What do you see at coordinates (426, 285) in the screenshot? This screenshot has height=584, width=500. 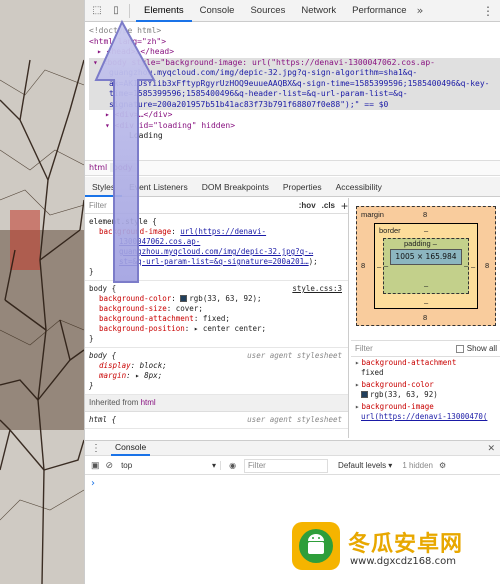 I see `padding-bottom-value: –` at bounding box center [426, 285].